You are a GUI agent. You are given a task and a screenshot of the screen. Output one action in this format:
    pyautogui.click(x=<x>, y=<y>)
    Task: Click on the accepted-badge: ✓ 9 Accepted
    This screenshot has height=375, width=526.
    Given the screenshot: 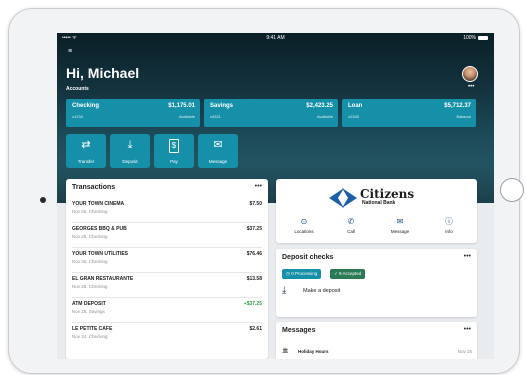 What is the action you would take?
    pyautogui.click(x=348, y=274)
    